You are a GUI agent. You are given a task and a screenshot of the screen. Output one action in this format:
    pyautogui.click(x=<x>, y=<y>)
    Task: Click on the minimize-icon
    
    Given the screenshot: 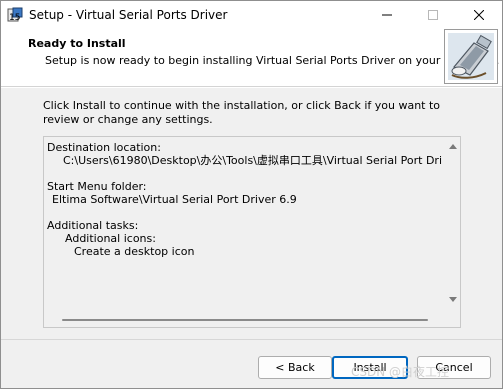 What is the action you would take?
    pyautogui.click(x=387, y=15)
    